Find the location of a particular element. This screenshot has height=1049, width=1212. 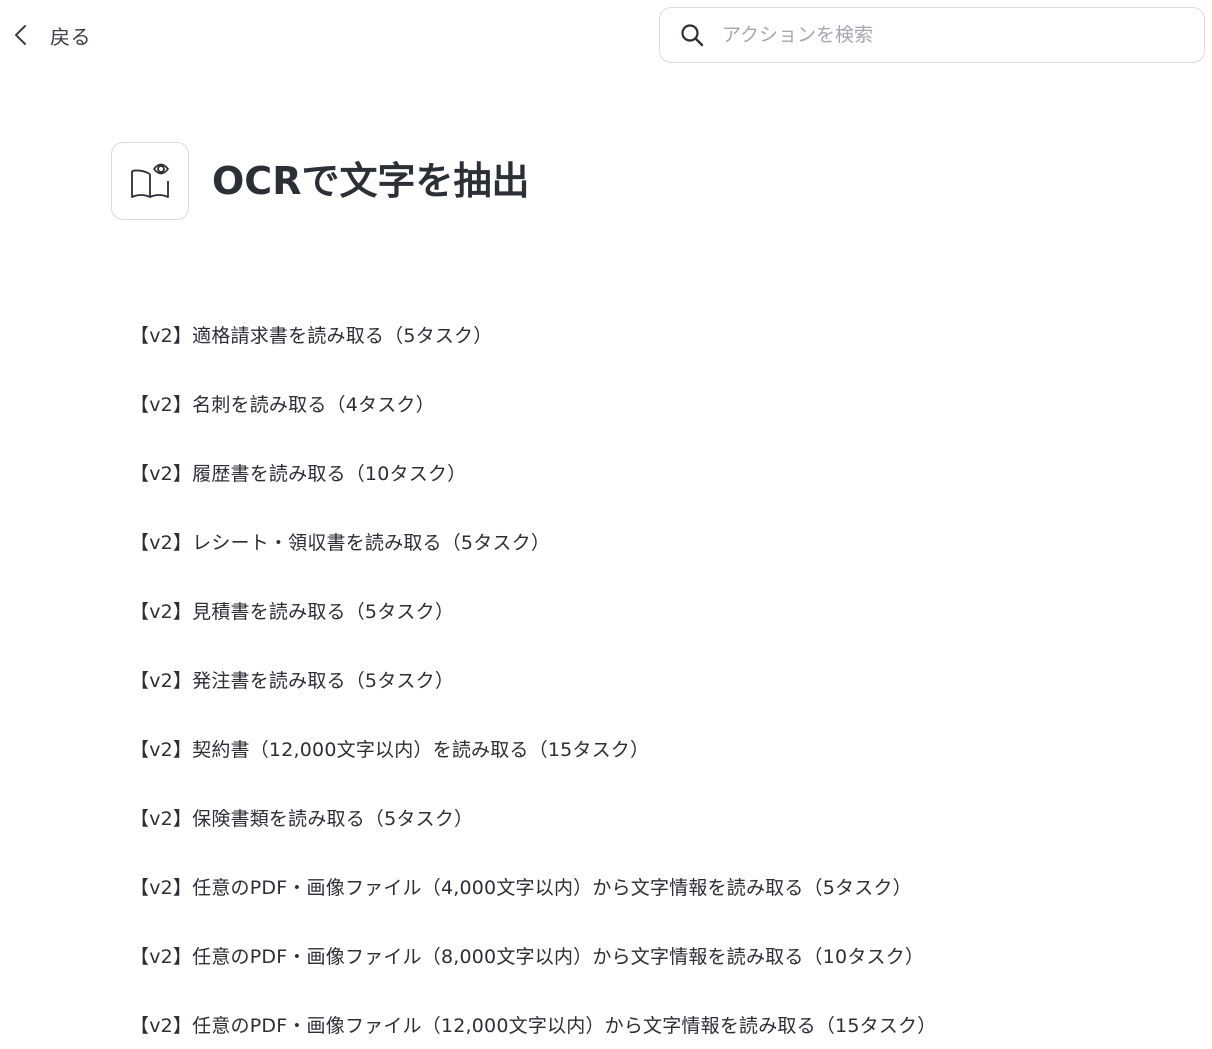

book-eye-icon is located at coordinates (150, 181).